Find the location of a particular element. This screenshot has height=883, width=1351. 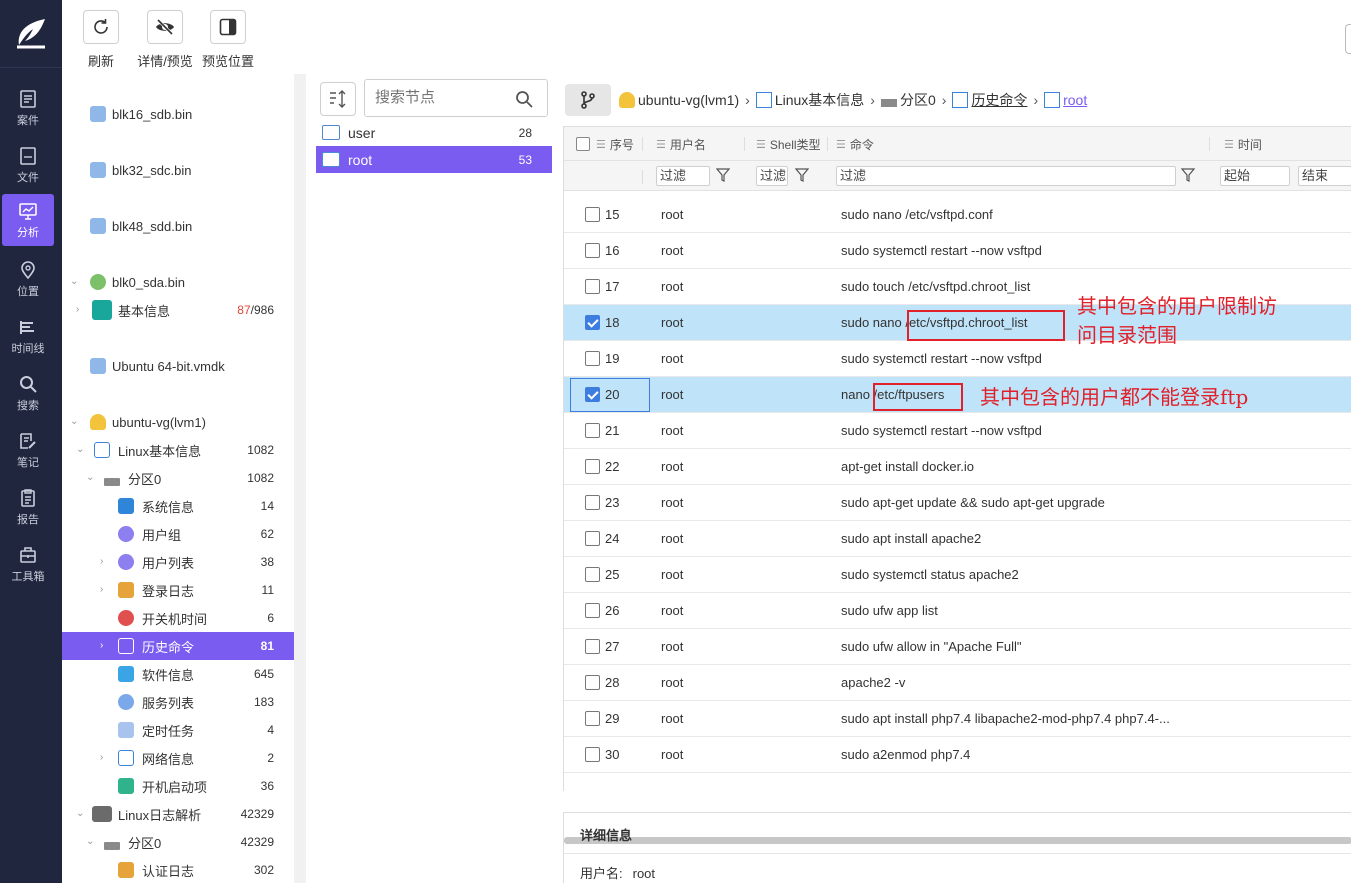

table-row: 22 root apt-get install docker.io is located at coordinates (957, 467).